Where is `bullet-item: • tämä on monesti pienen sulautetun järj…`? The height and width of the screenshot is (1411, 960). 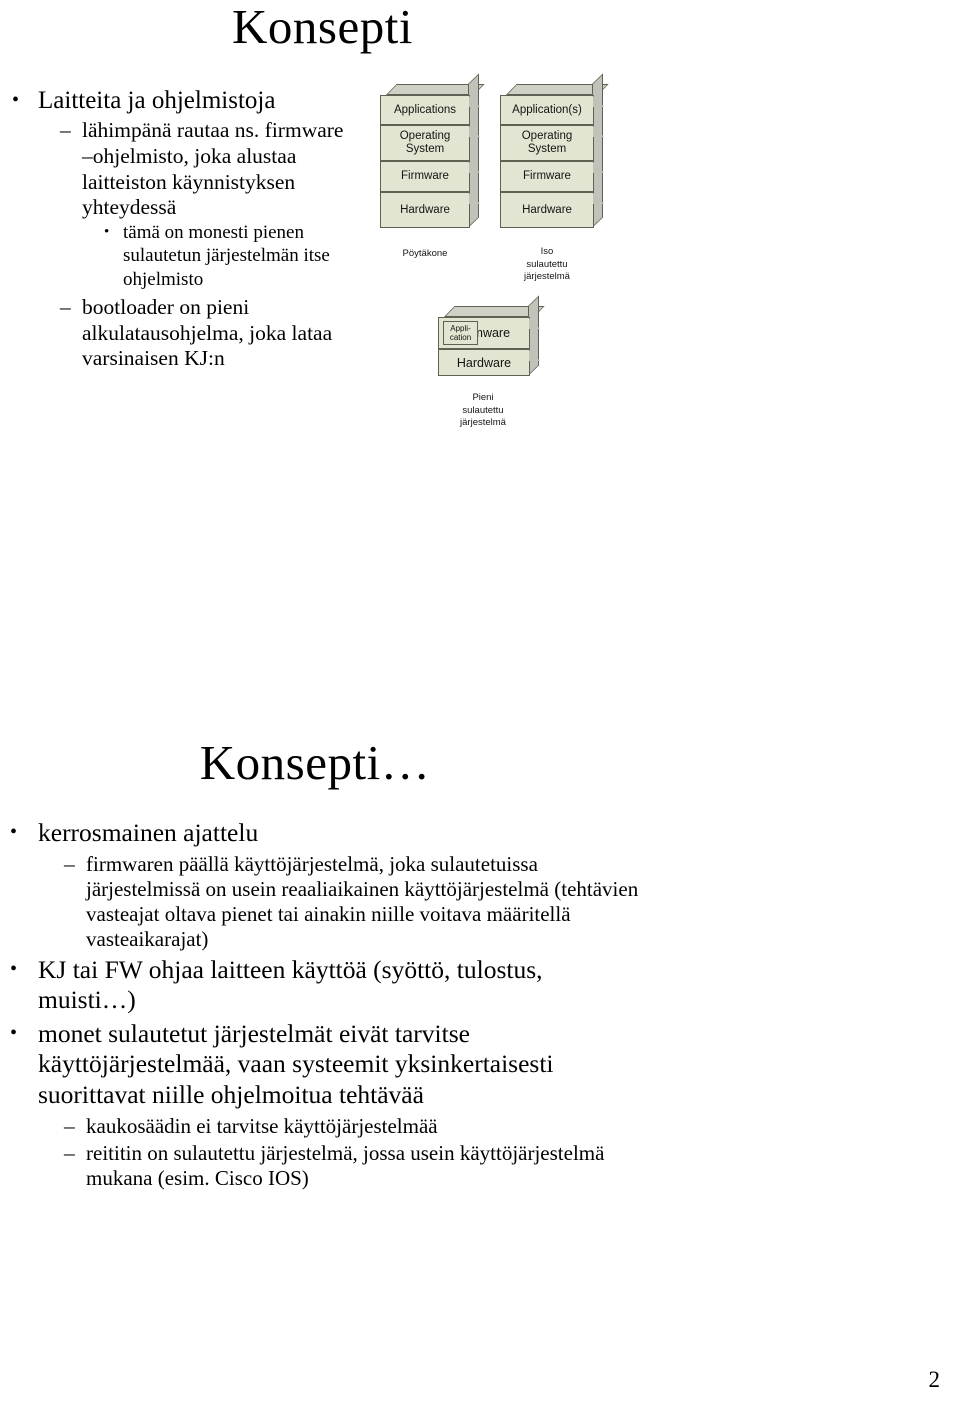
bullet-item: • tämä on monesti pienen sulautetun järj… is located at coordinates (228, 256).